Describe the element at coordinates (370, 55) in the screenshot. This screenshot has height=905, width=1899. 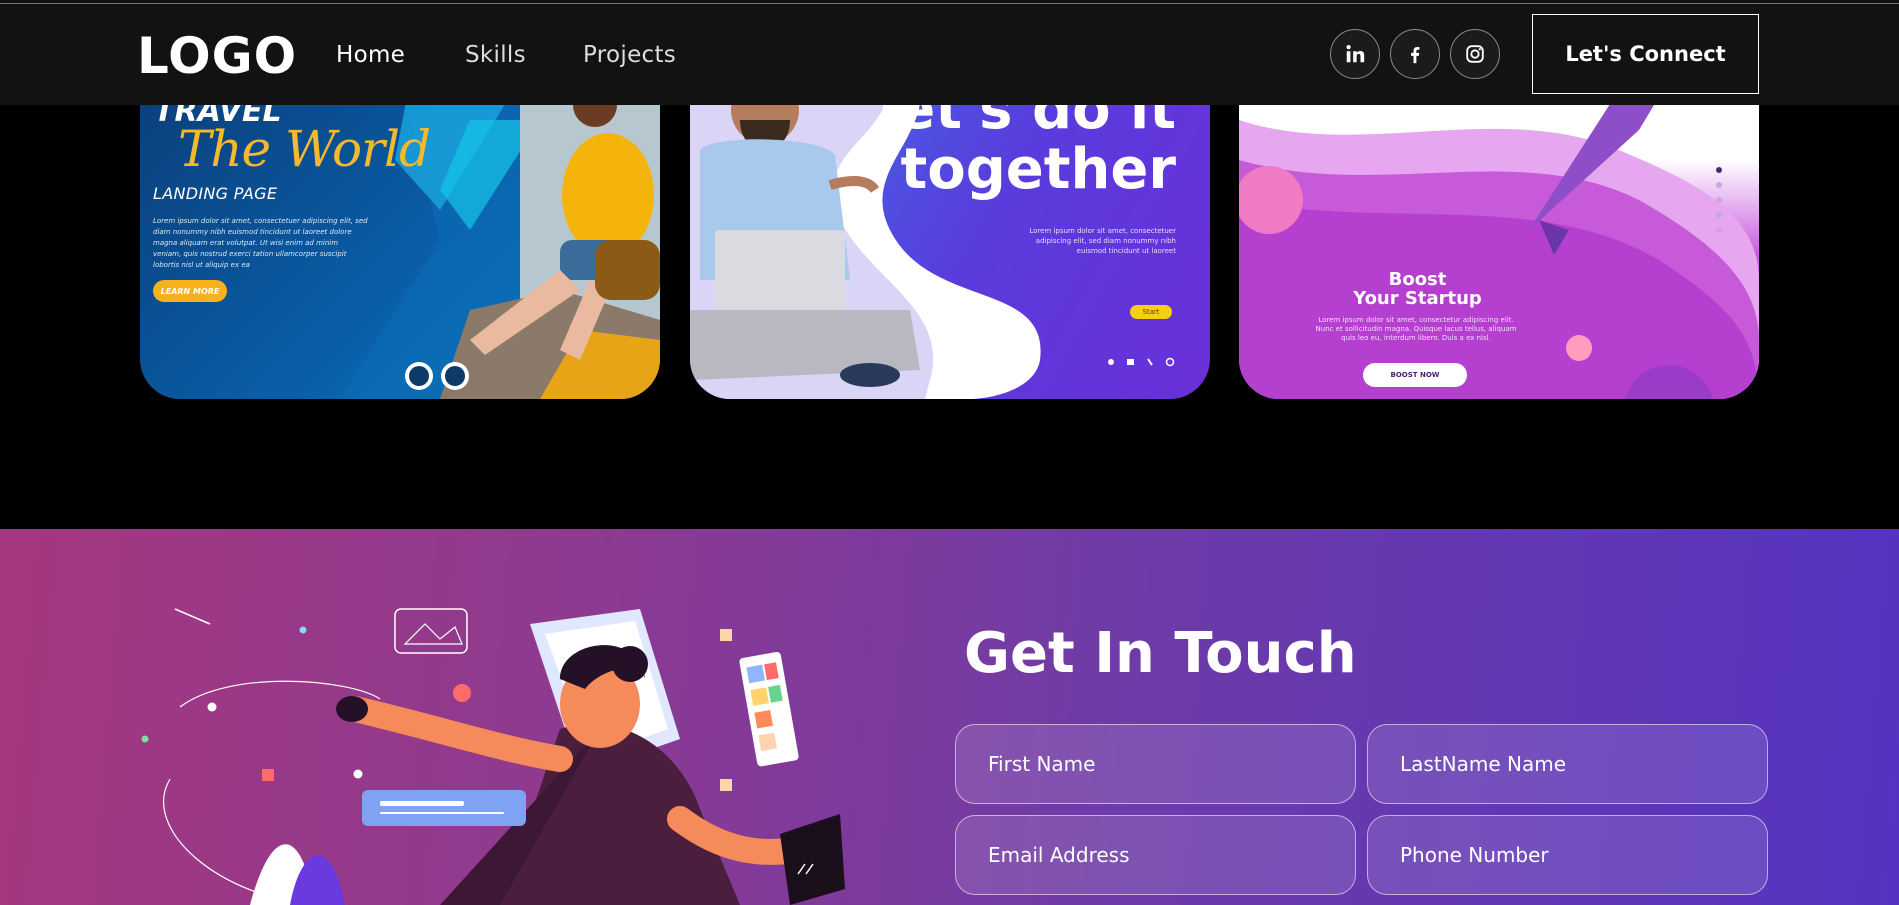
I see `nav-link-home: Home` at that location.